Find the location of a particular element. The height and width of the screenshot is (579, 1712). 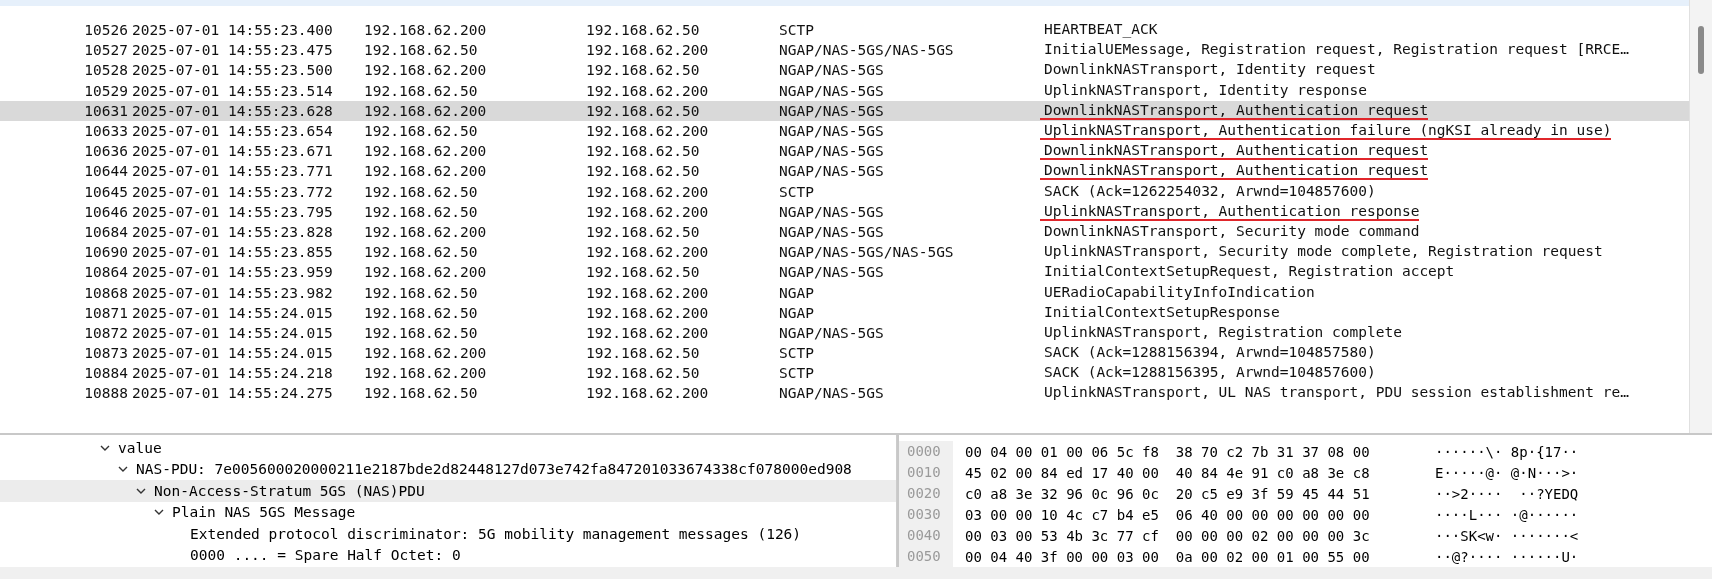

tree-item: Plain NAS 5GS Message is located at coordinates (448, 512).